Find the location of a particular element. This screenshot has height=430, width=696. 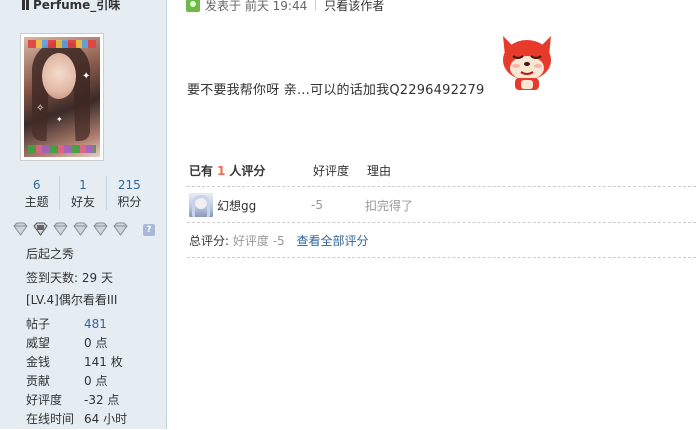

info-value: 141 枚 is located at coordinates (103, 362).